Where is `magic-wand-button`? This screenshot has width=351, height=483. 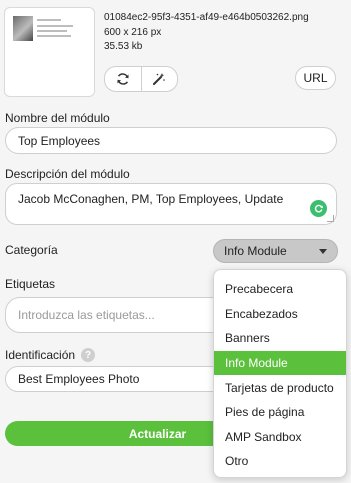 magic-wand-button is located at coordinates (159, 79).